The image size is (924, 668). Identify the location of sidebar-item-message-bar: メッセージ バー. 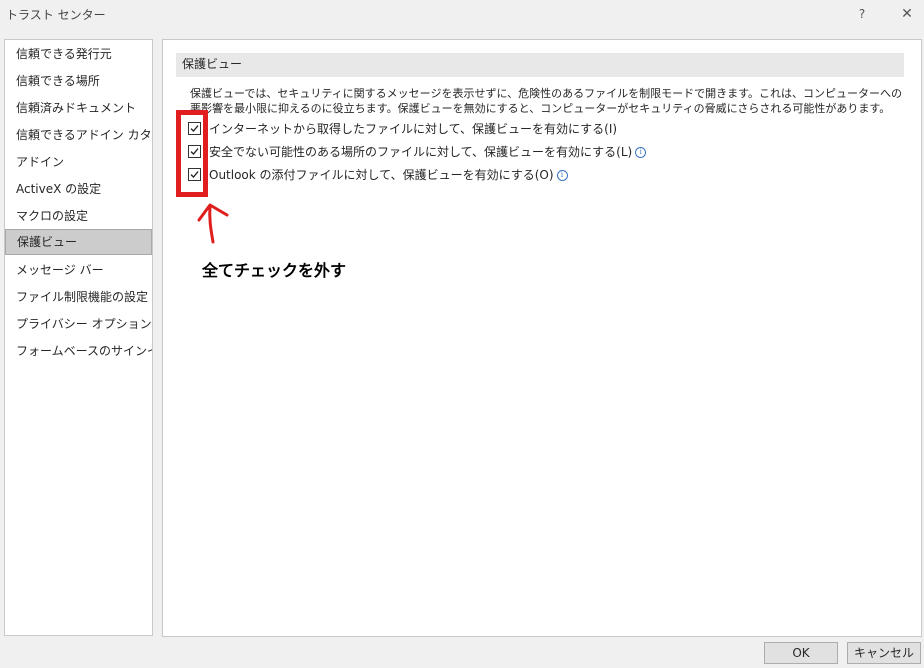
(78, 270).